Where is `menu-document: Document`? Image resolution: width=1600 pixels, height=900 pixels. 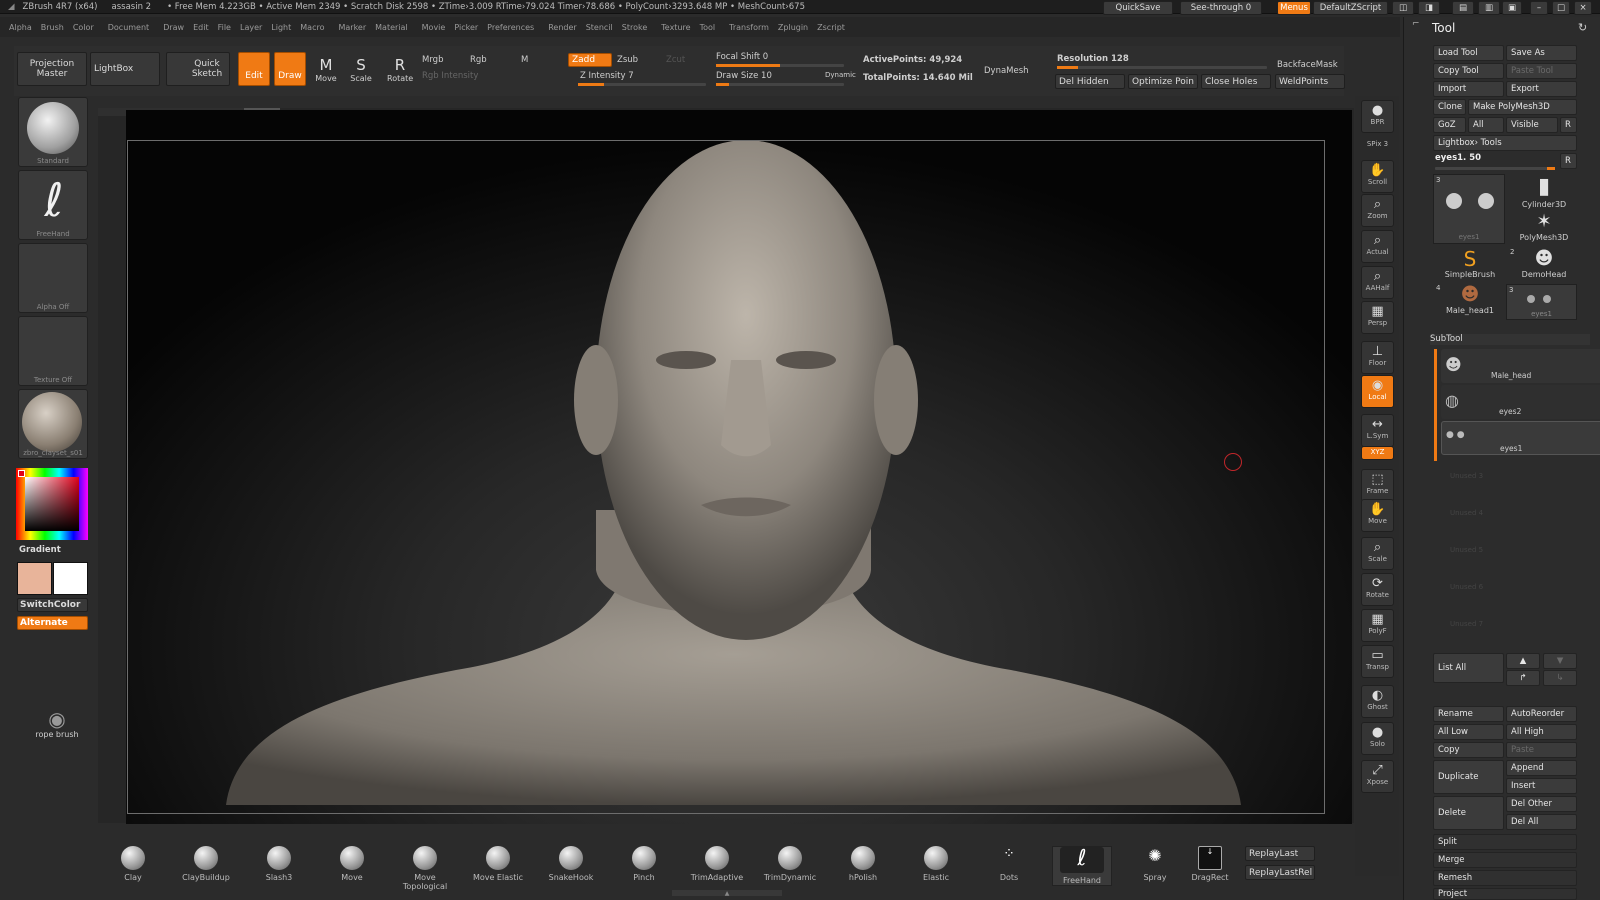
menu-document: Document is located at coordinates (128, 27).